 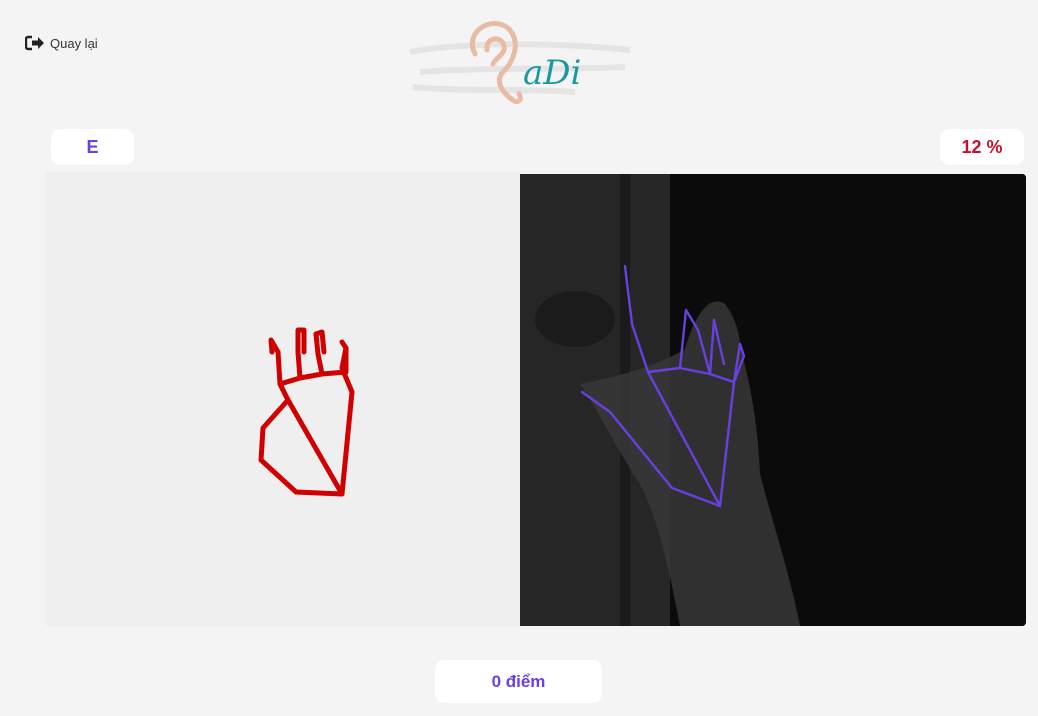 I want to click on sign-out-arrow-icon, so click(x=34, y=43).